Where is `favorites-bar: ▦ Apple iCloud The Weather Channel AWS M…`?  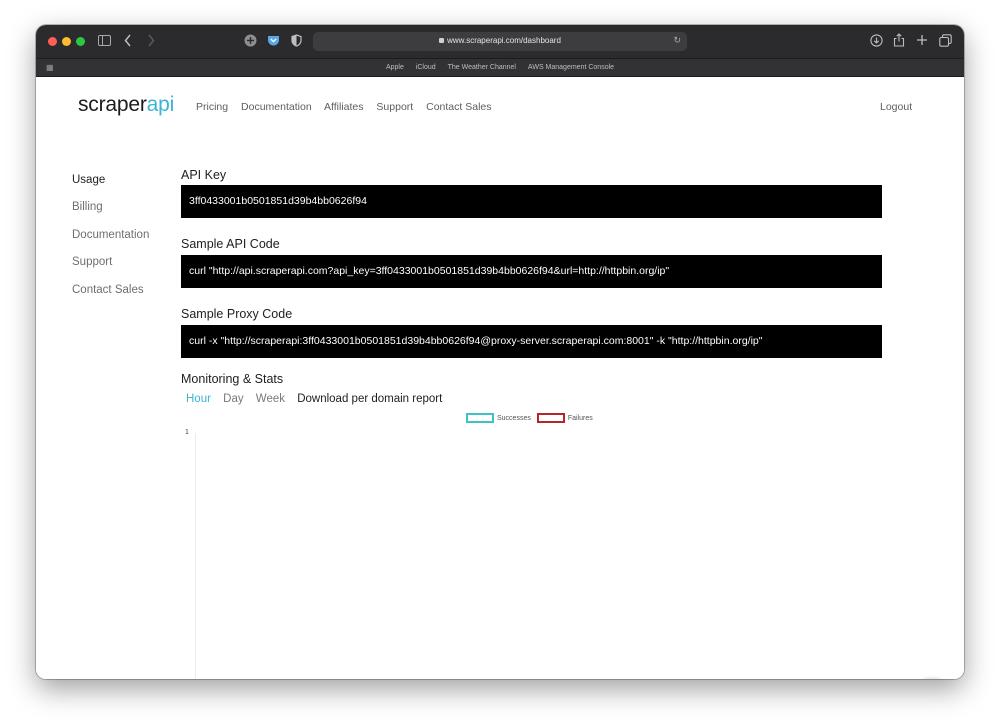
favorites-bar: ▦ Apple iCloud The Weather Channel AWS M… is located at coordinates (500, 68).